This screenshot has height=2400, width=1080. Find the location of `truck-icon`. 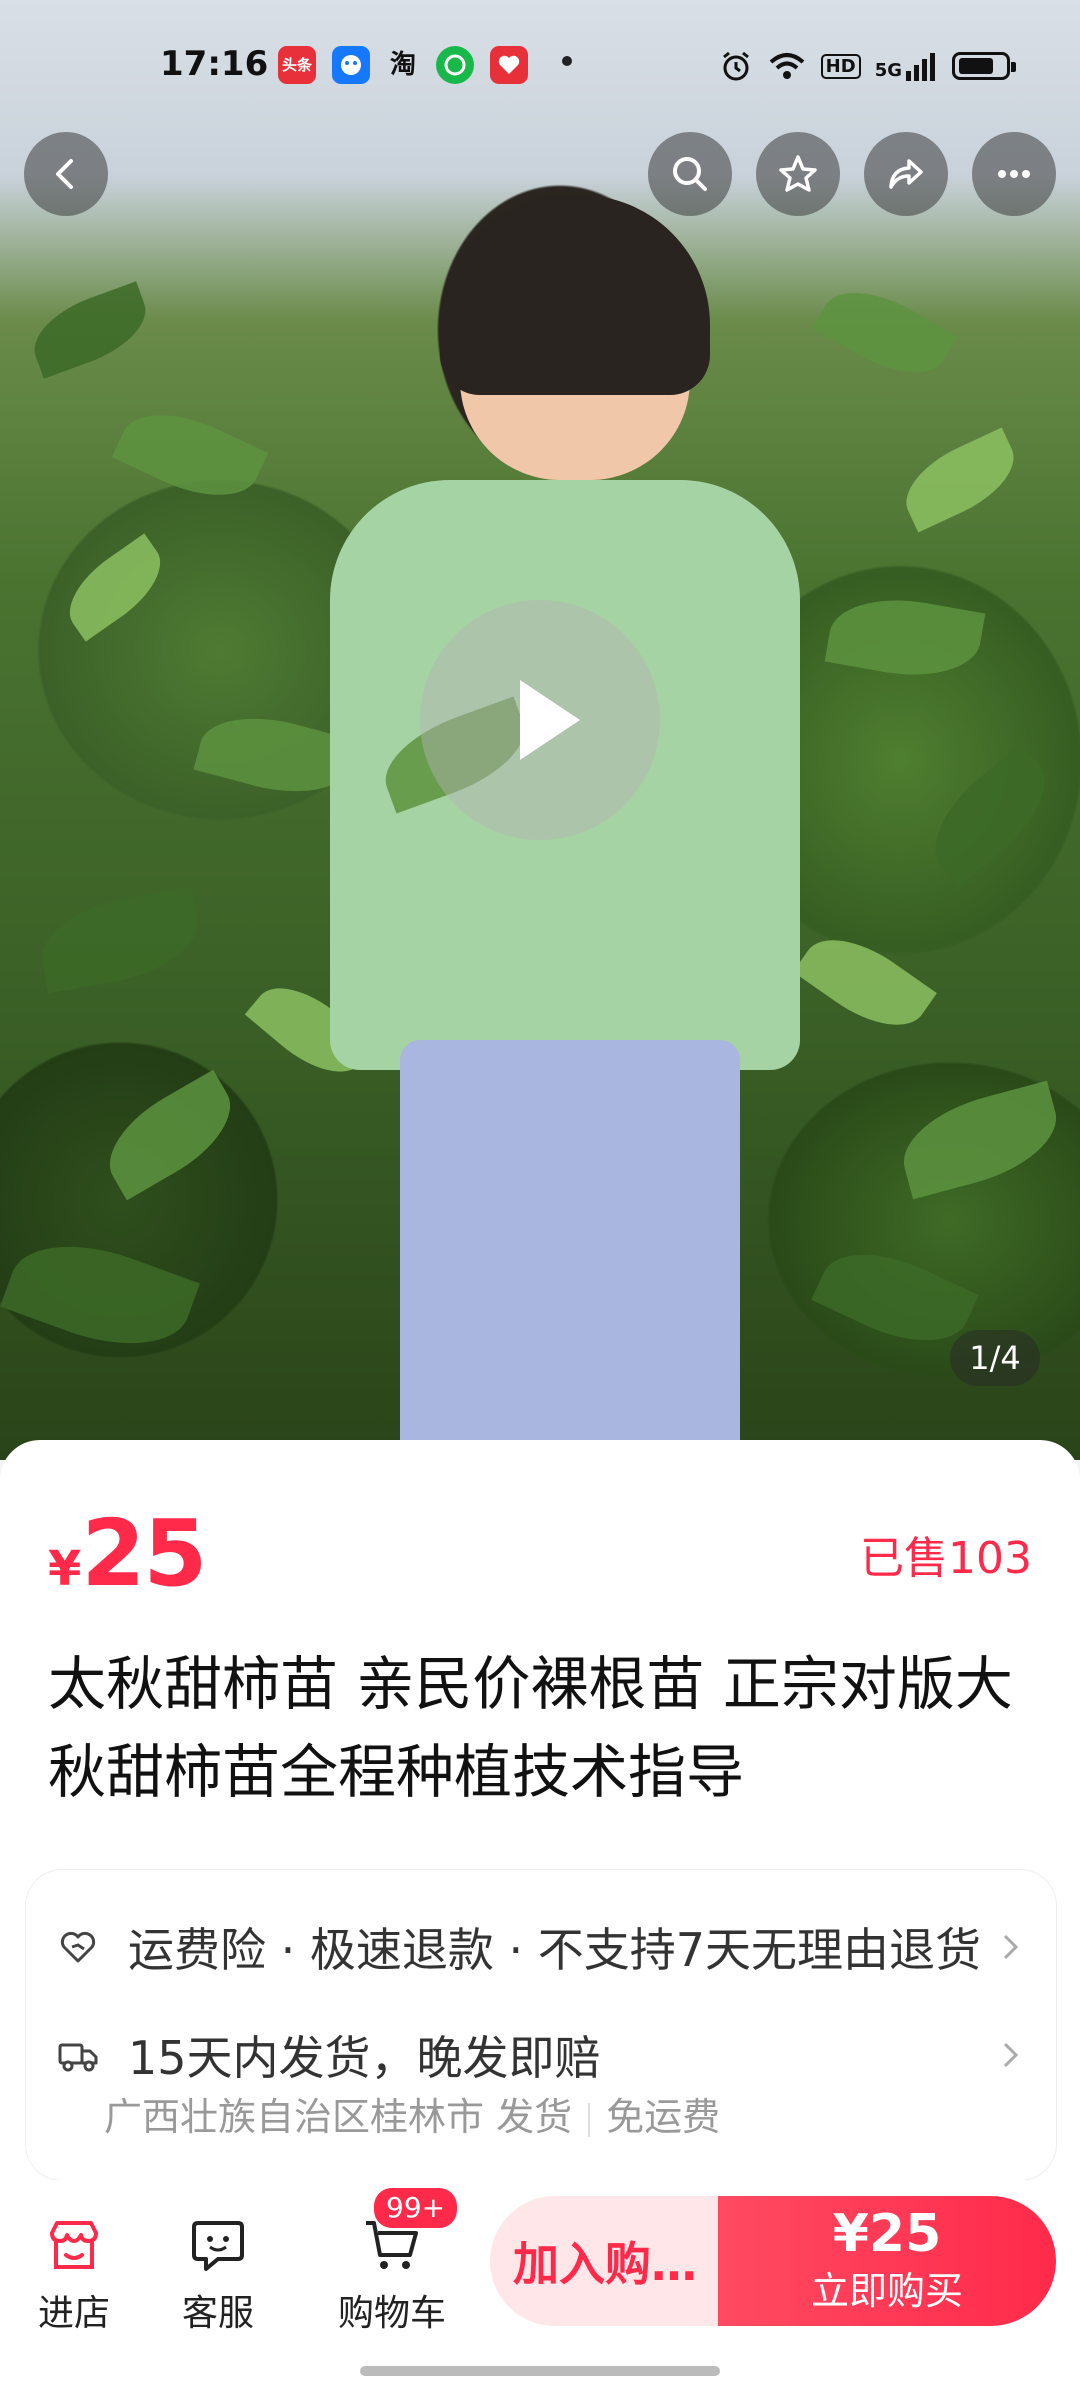

truck-icon is located at coordinates (78, 2055).